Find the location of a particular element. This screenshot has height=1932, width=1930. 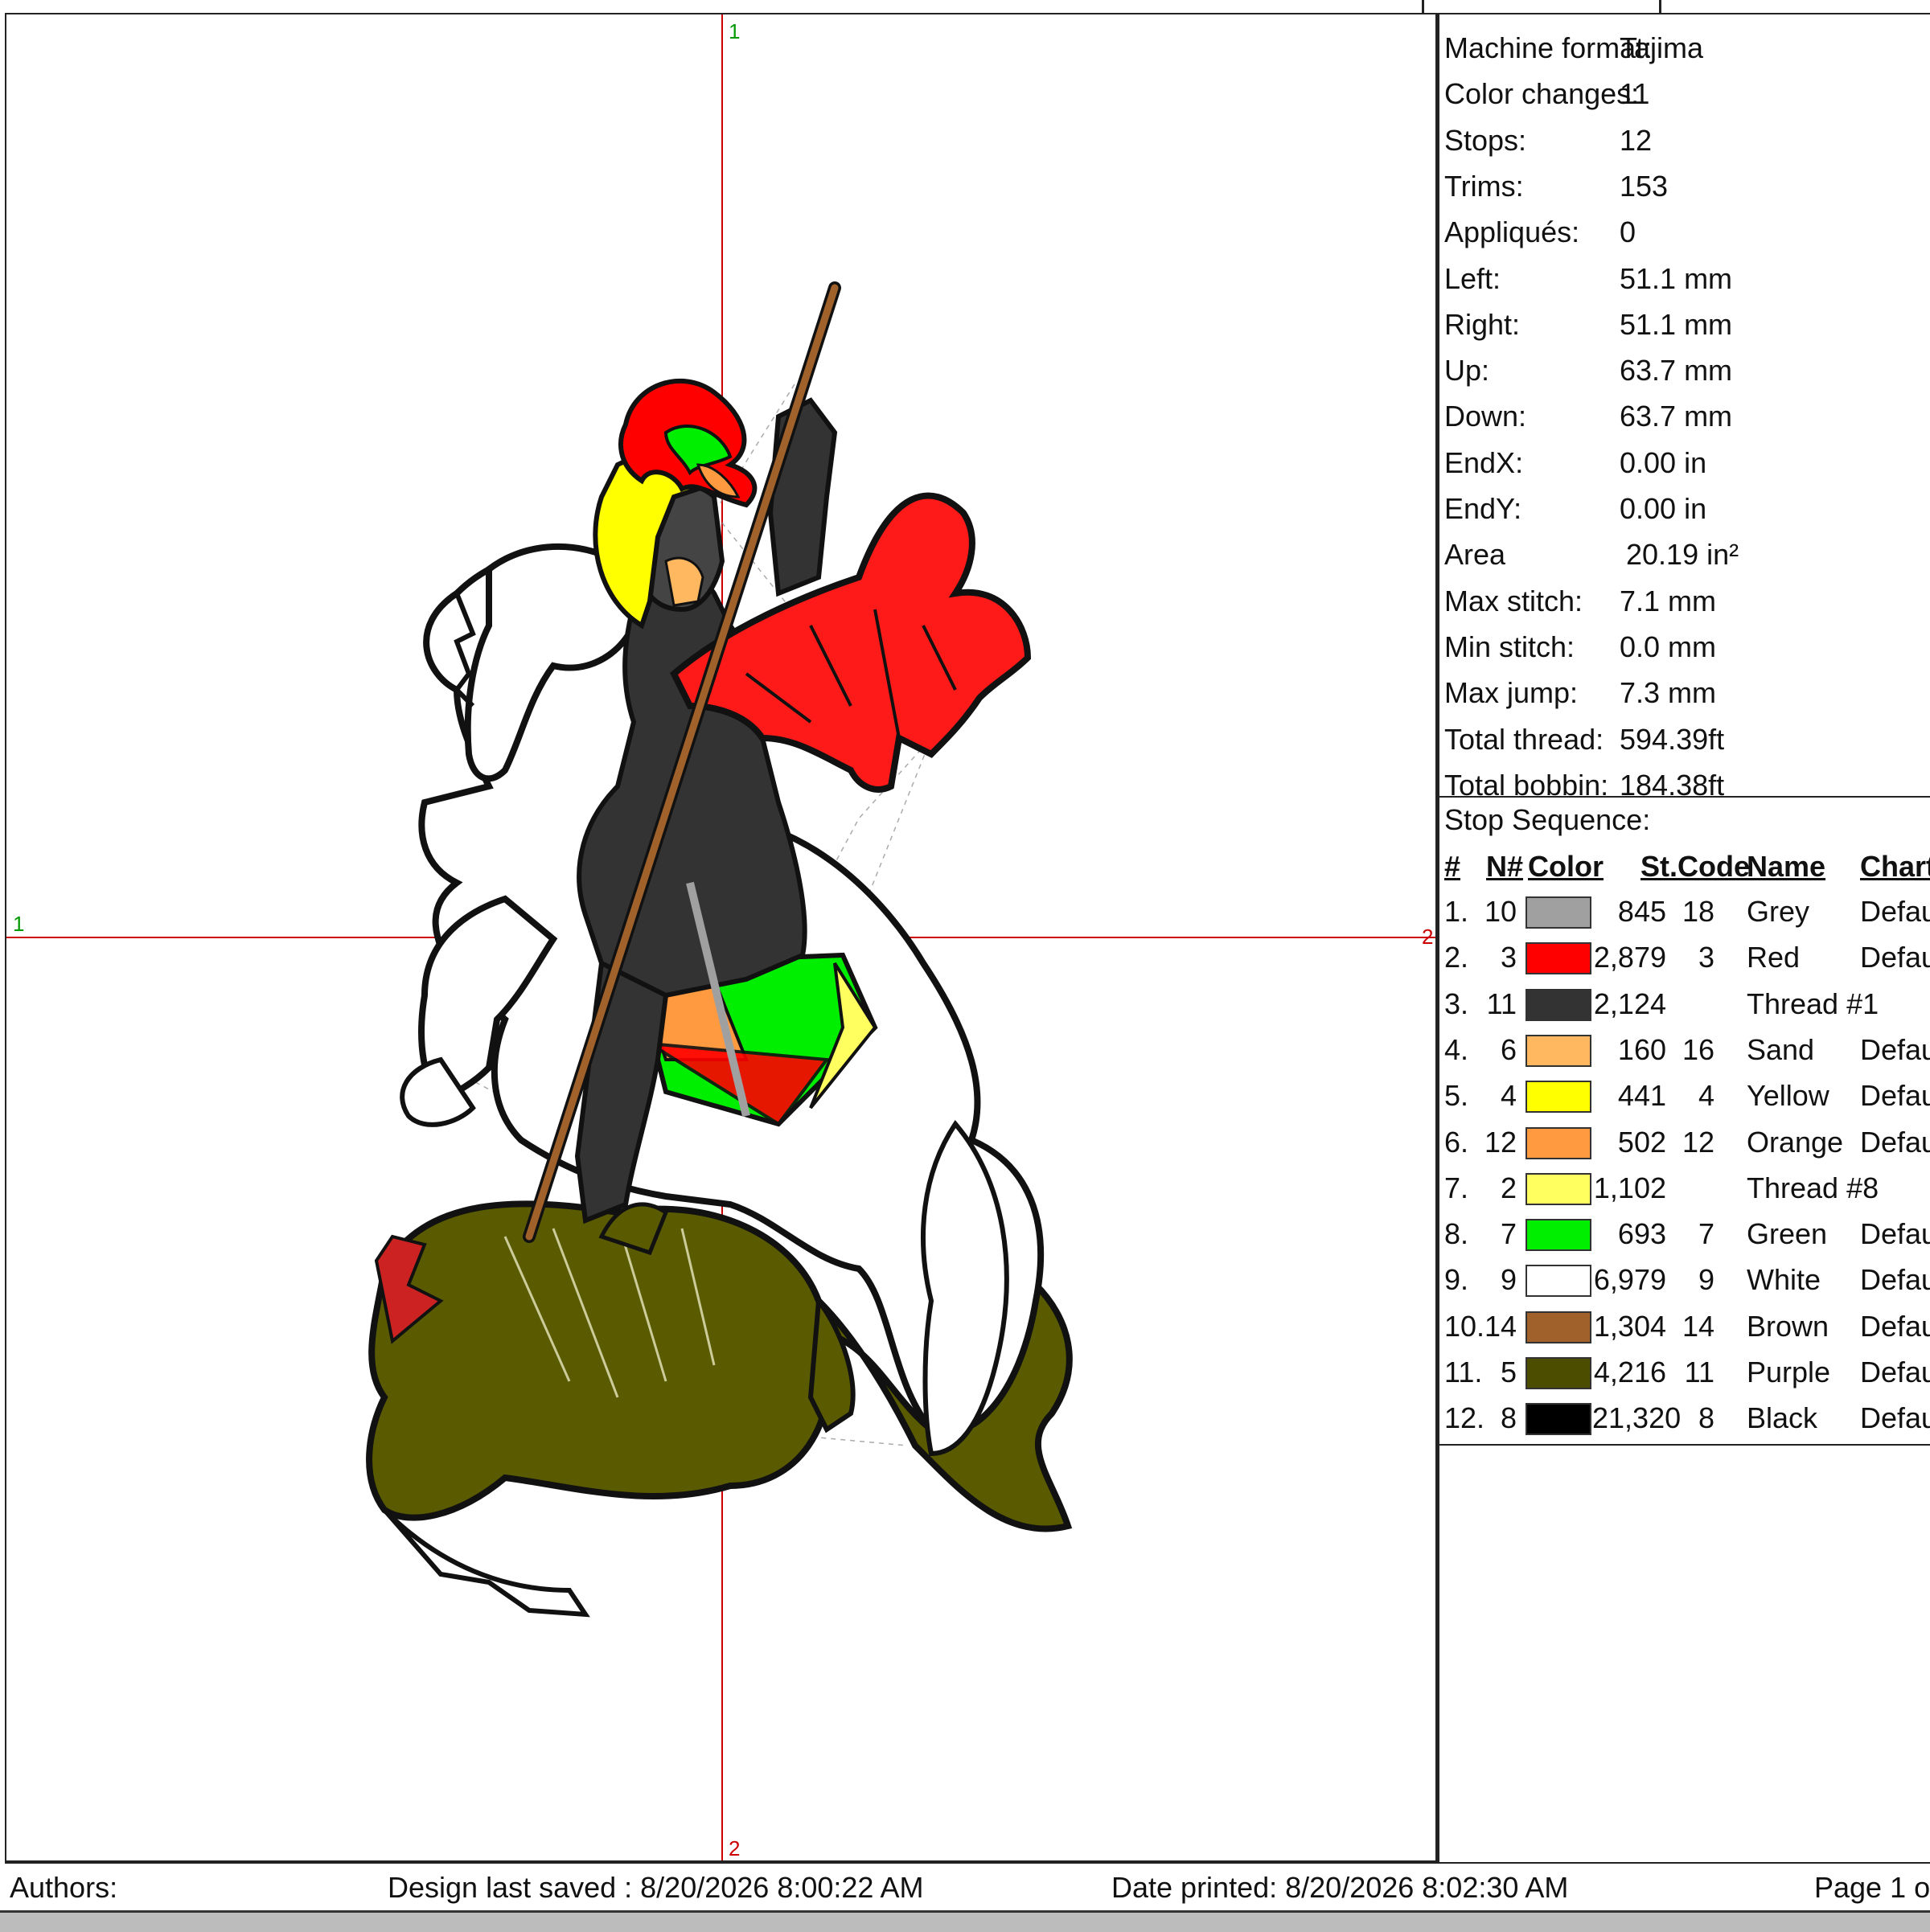

thread-name: Black is located at coordinates (1782, 1418).